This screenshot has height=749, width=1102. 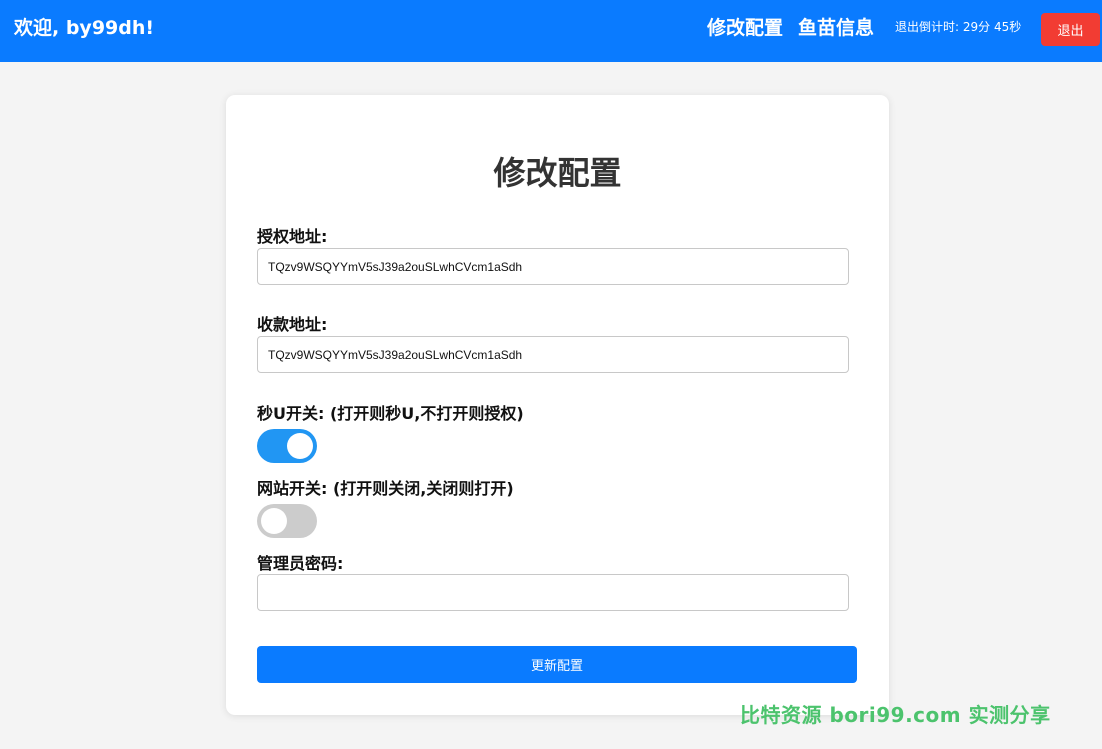 I want to click on admin-password-label: 管理员密码:, so click(x=300, y=563).